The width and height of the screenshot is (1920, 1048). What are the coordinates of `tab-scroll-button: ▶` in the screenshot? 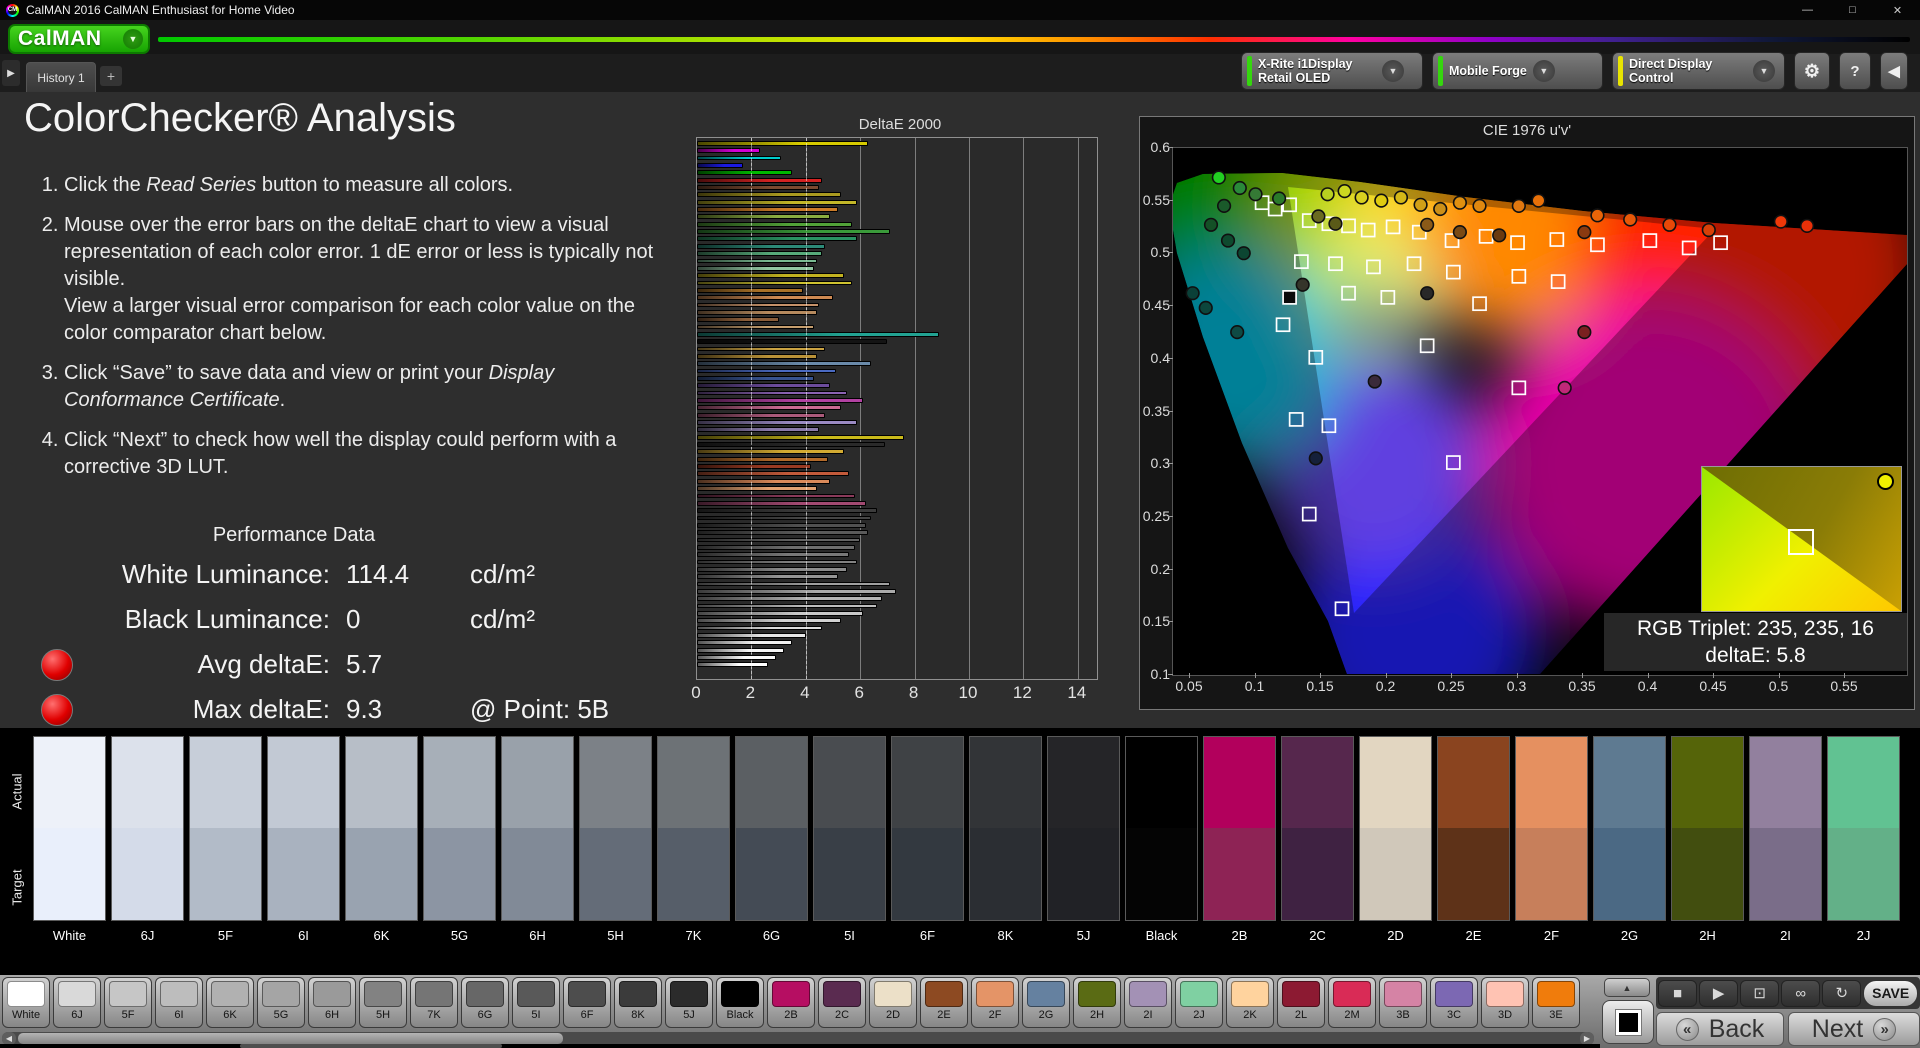 It's located at (11, 73).